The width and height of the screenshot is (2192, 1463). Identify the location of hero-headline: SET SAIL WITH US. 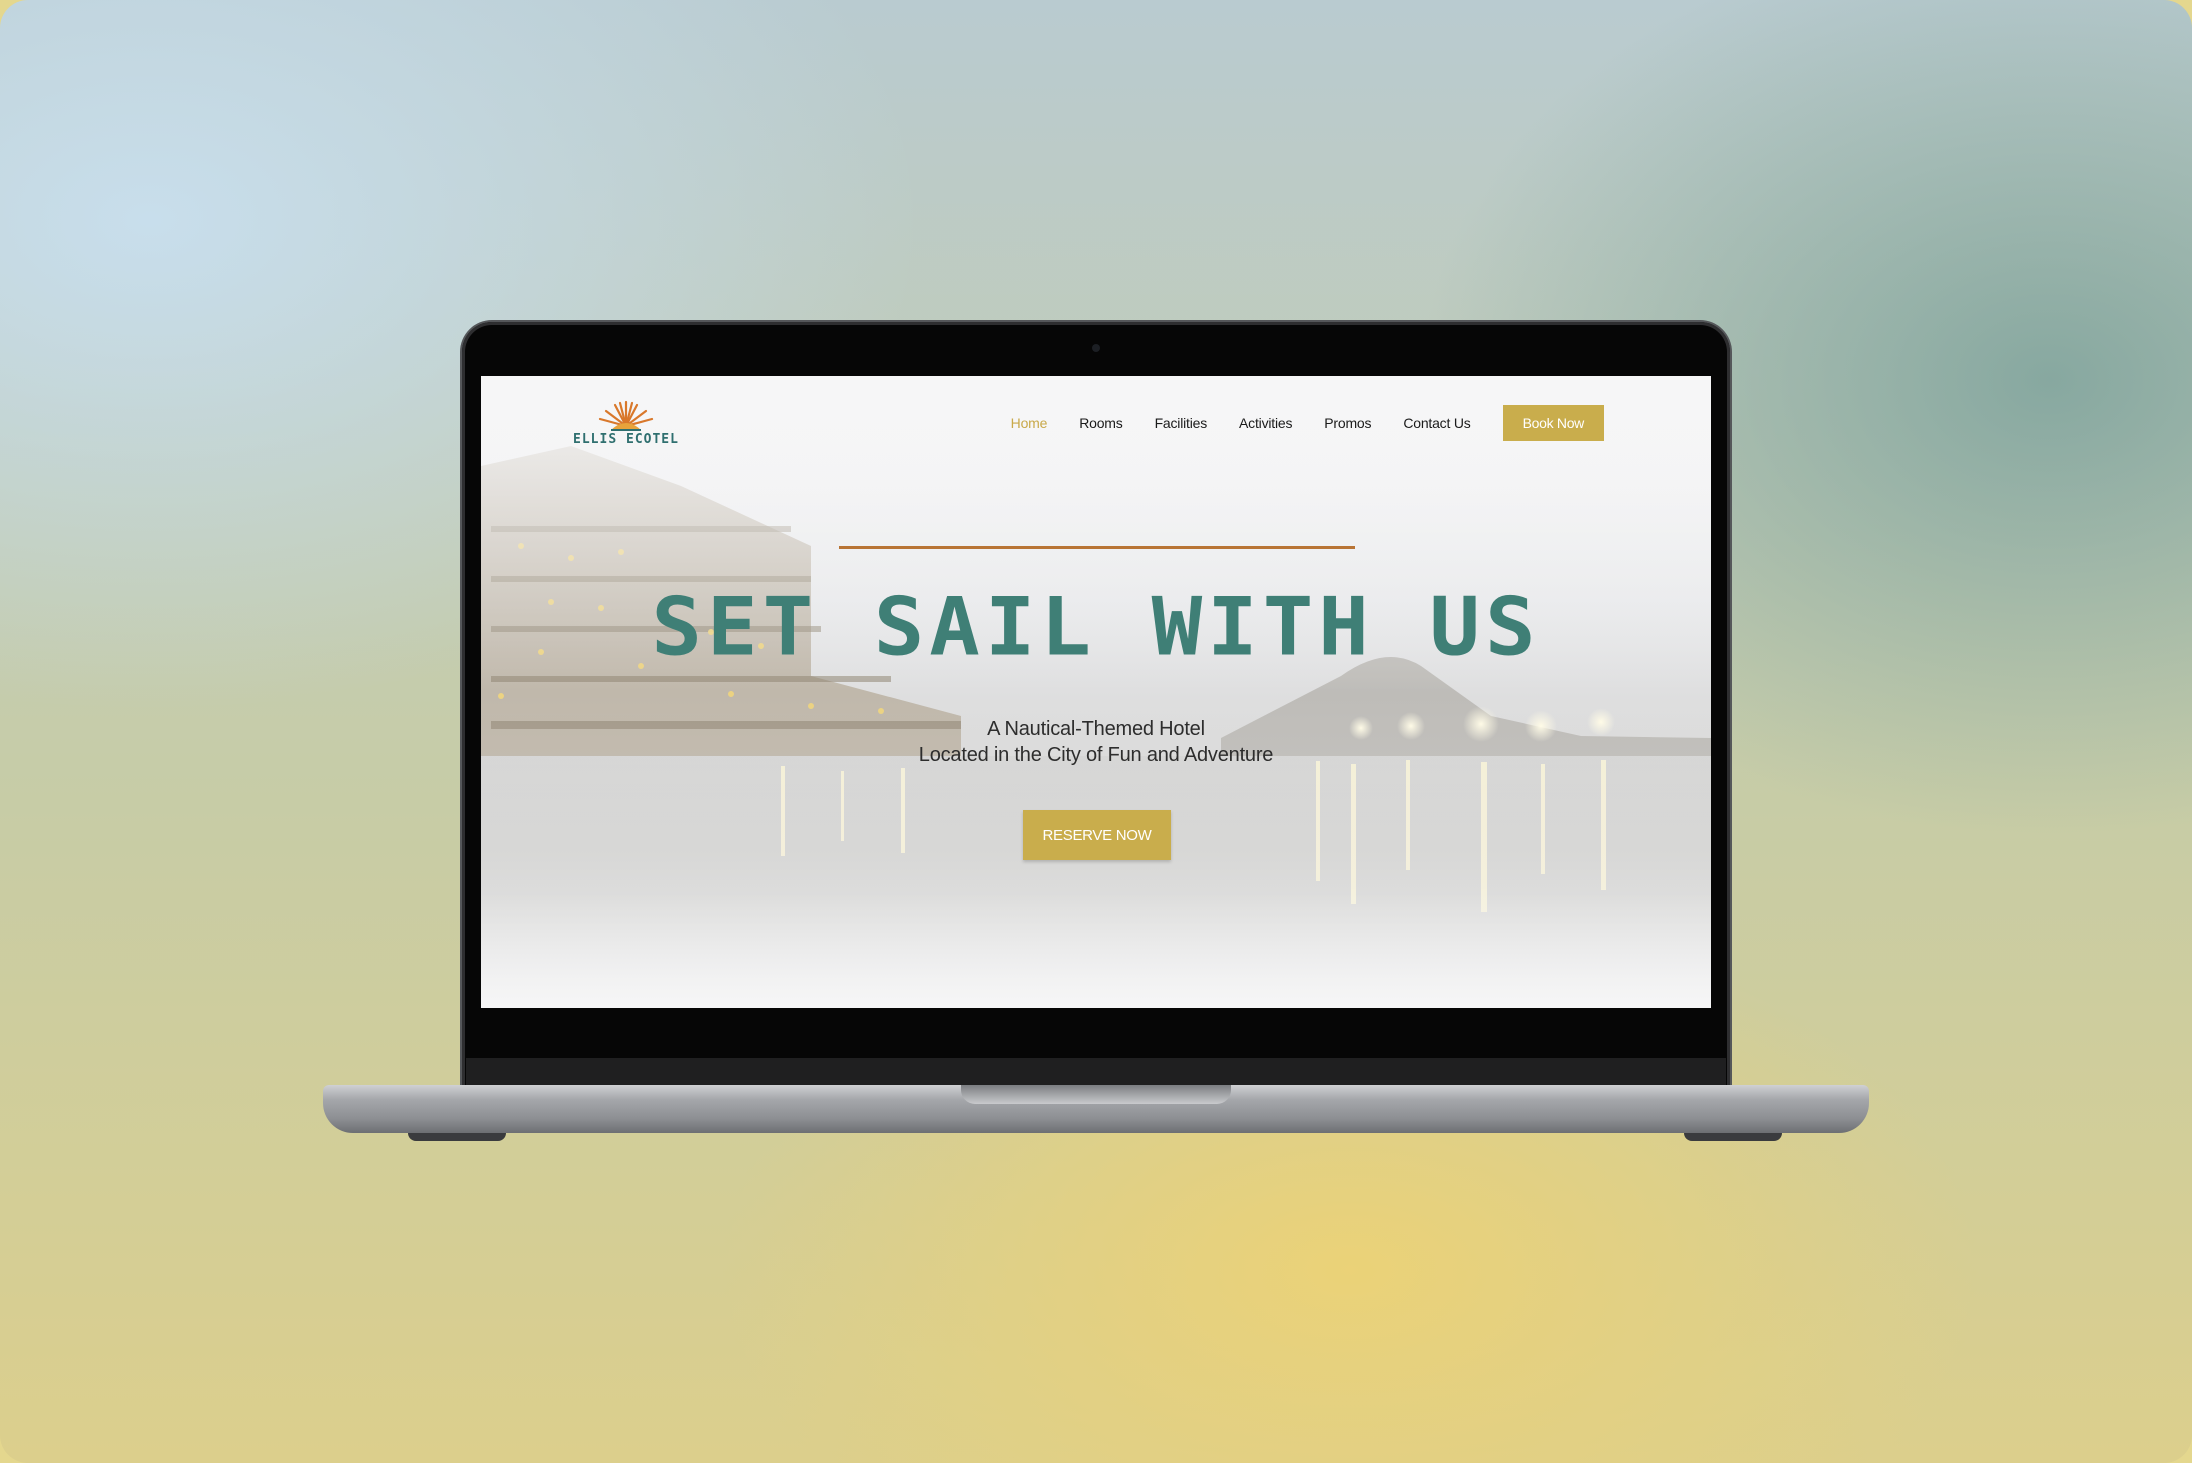
(1096, 627).